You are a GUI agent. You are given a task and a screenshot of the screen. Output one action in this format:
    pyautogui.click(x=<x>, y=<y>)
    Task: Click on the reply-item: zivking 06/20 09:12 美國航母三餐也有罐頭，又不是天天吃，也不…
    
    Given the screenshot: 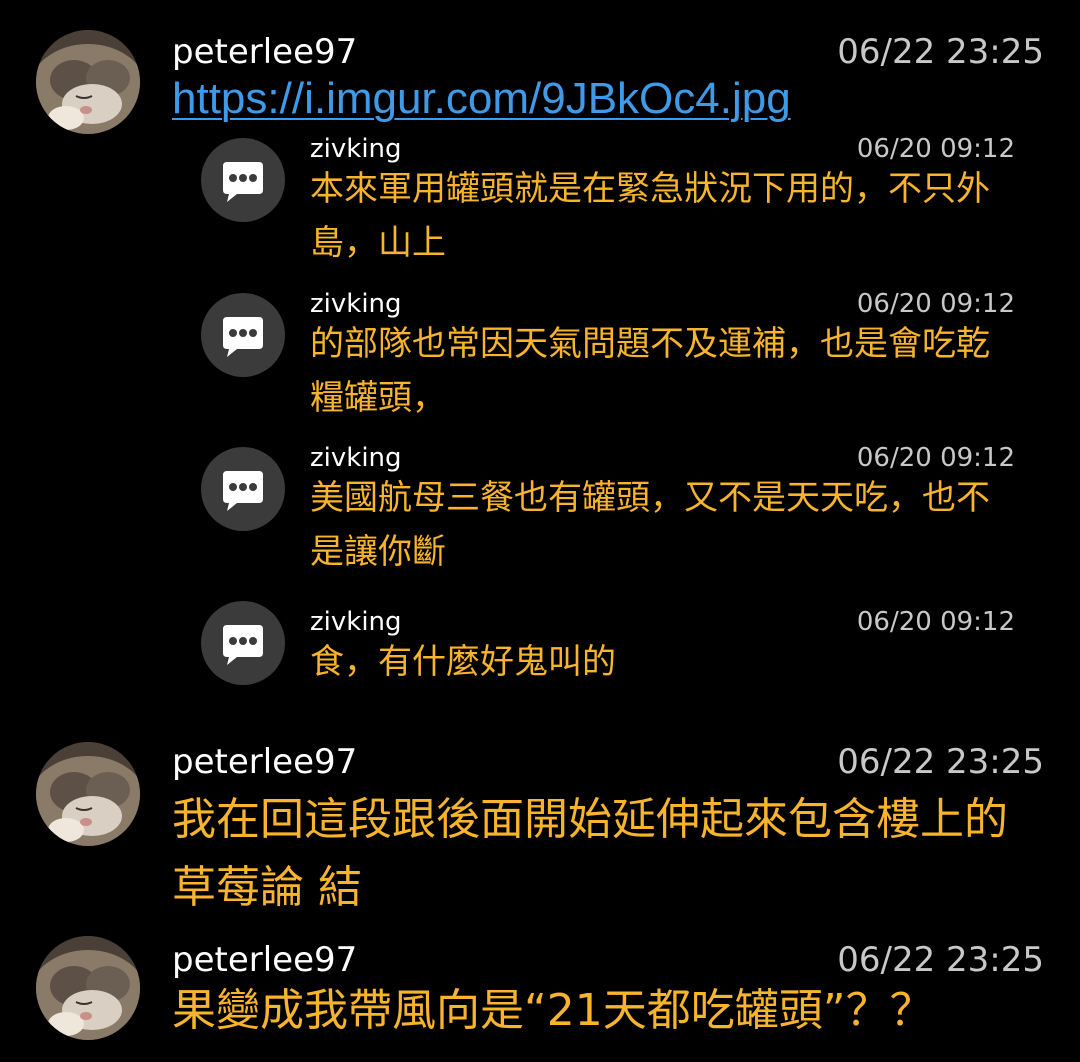 What is the action you would take?
    pyautogui.click(x=540, y=516)
    